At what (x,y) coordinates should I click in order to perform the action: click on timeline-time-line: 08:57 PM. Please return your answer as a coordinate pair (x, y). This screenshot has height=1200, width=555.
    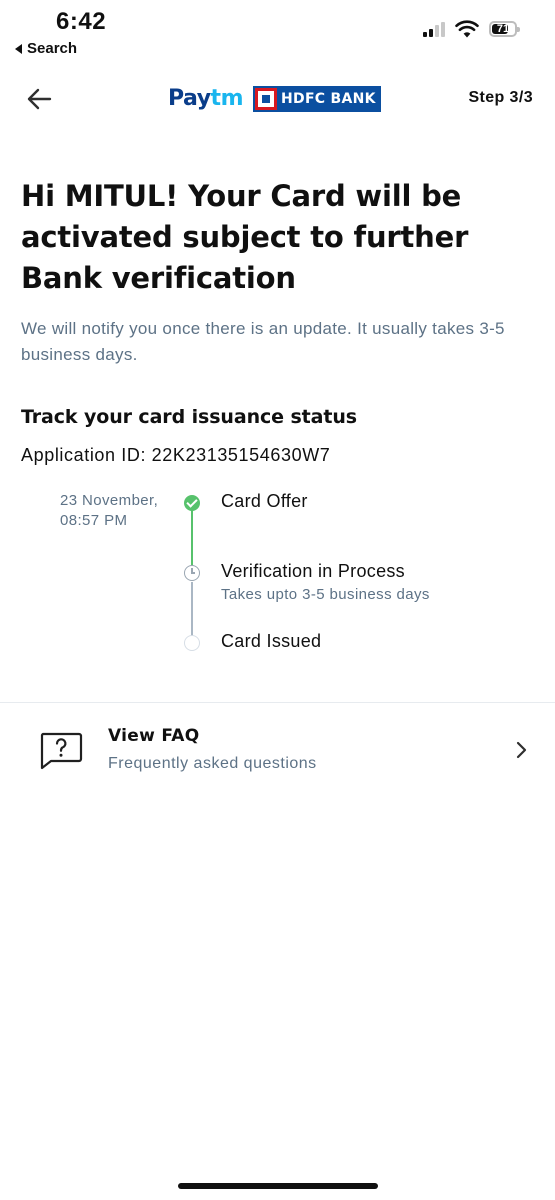
    Looking at the image, I should click on (94, 520).